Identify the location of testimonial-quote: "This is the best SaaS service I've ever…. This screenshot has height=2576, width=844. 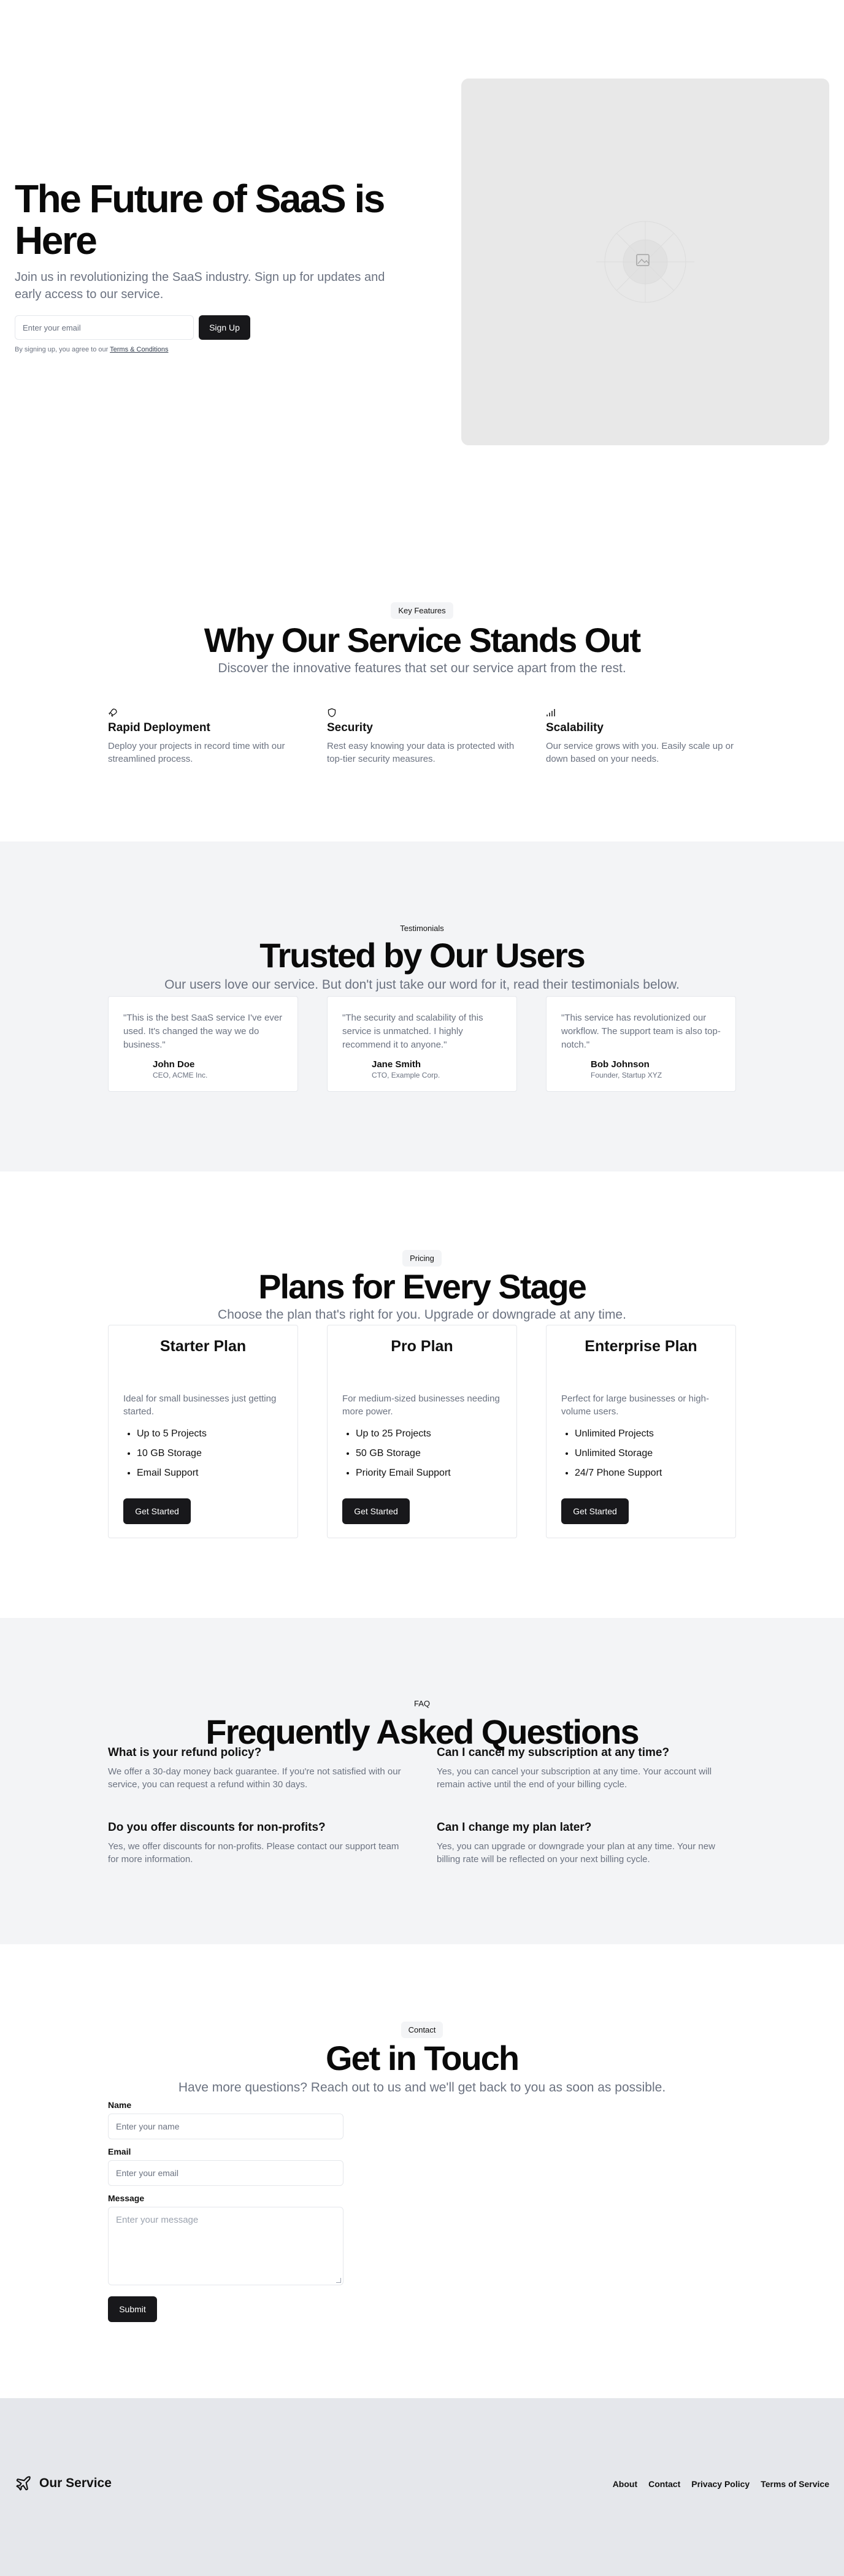
(203, 1031).